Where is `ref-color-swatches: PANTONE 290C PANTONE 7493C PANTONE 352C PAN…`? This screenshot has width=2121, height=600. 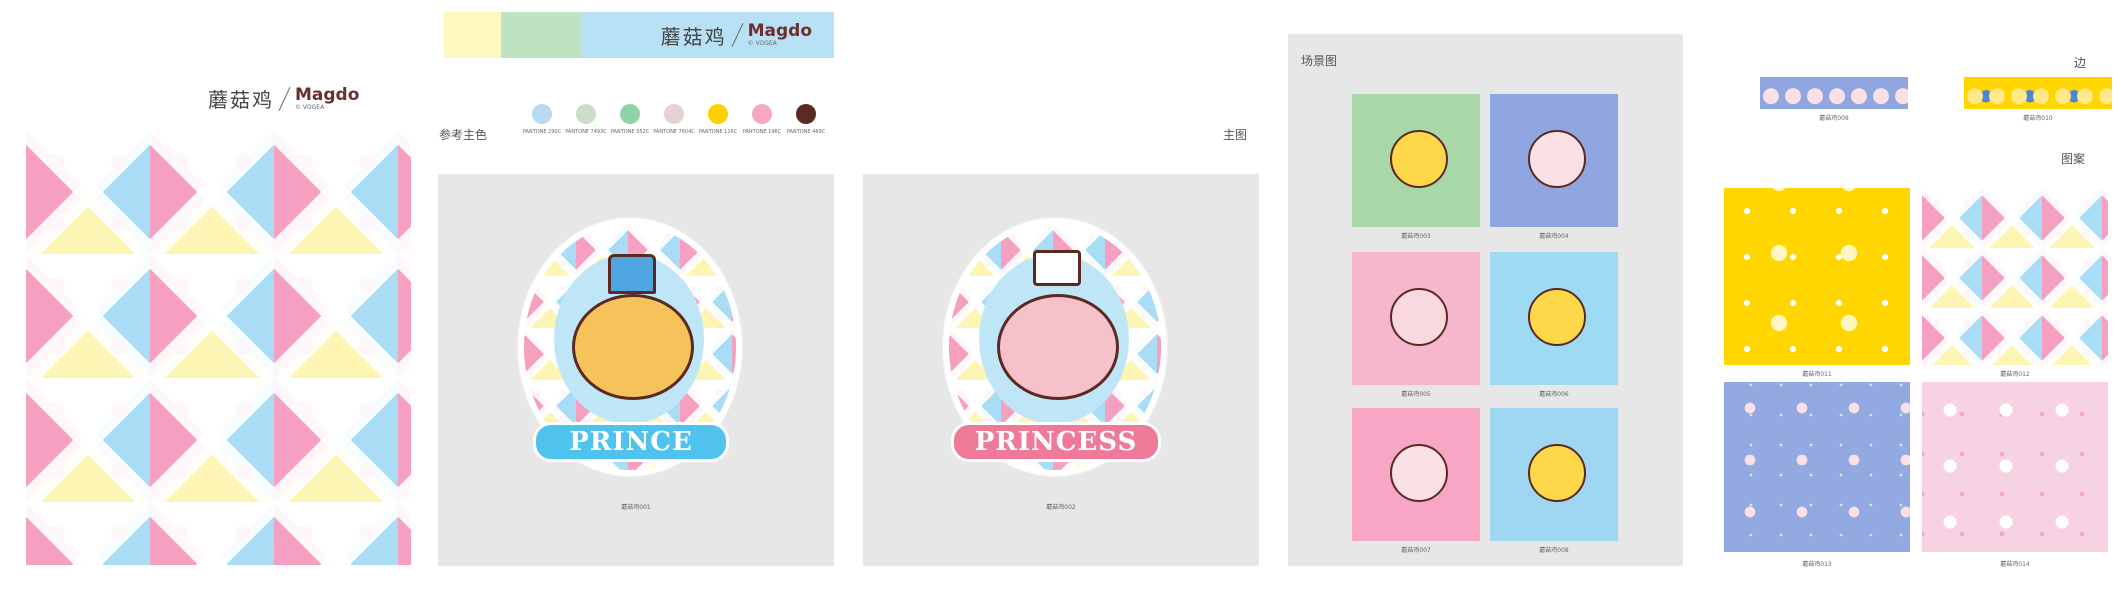 ref-color-swatches: PANTONE 290C PANTONE 7493C PANTONE 352C PAN… is located at coordinates (674, 119).